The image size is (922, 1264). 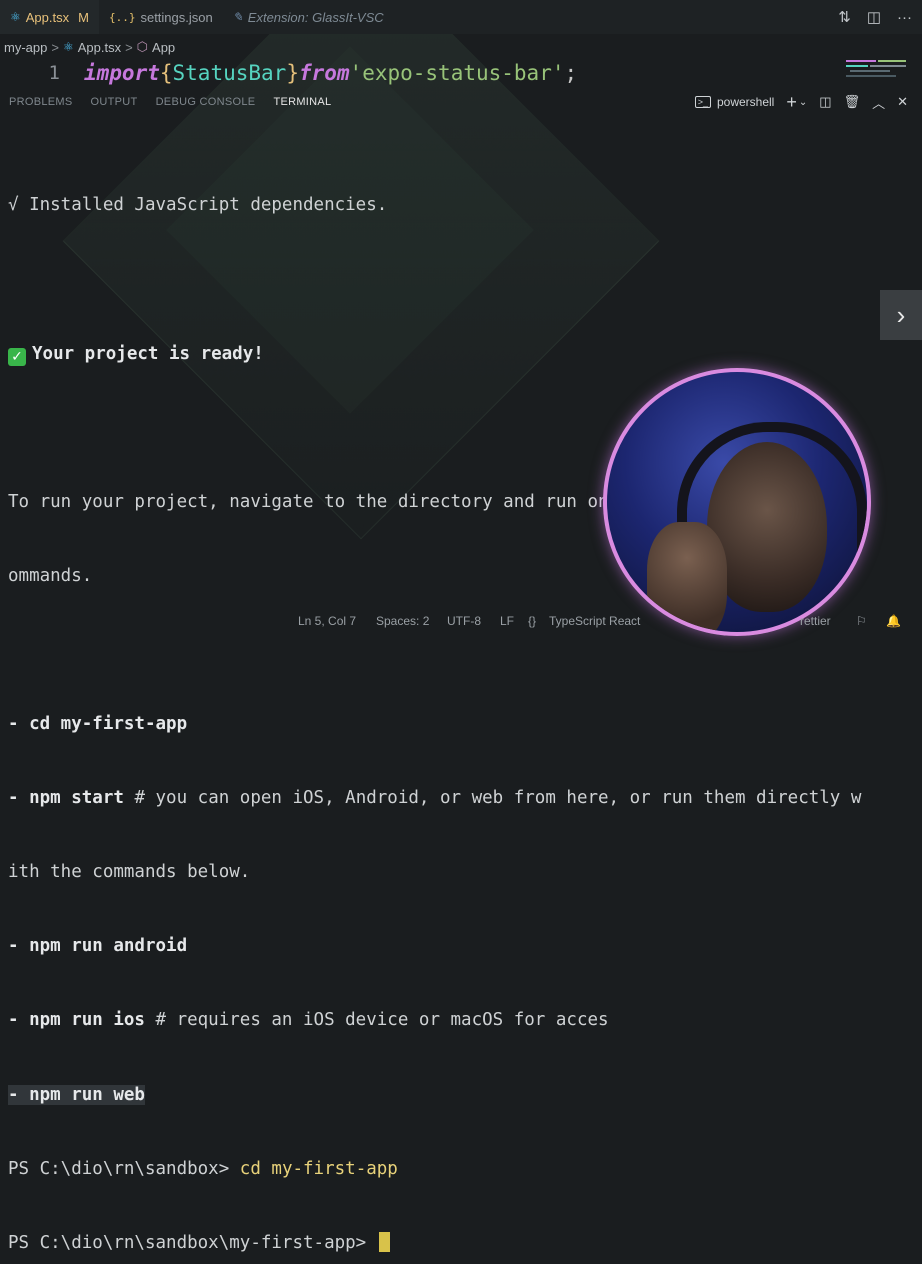 I want to click on brace-close: }, so click(x=292, y=73).